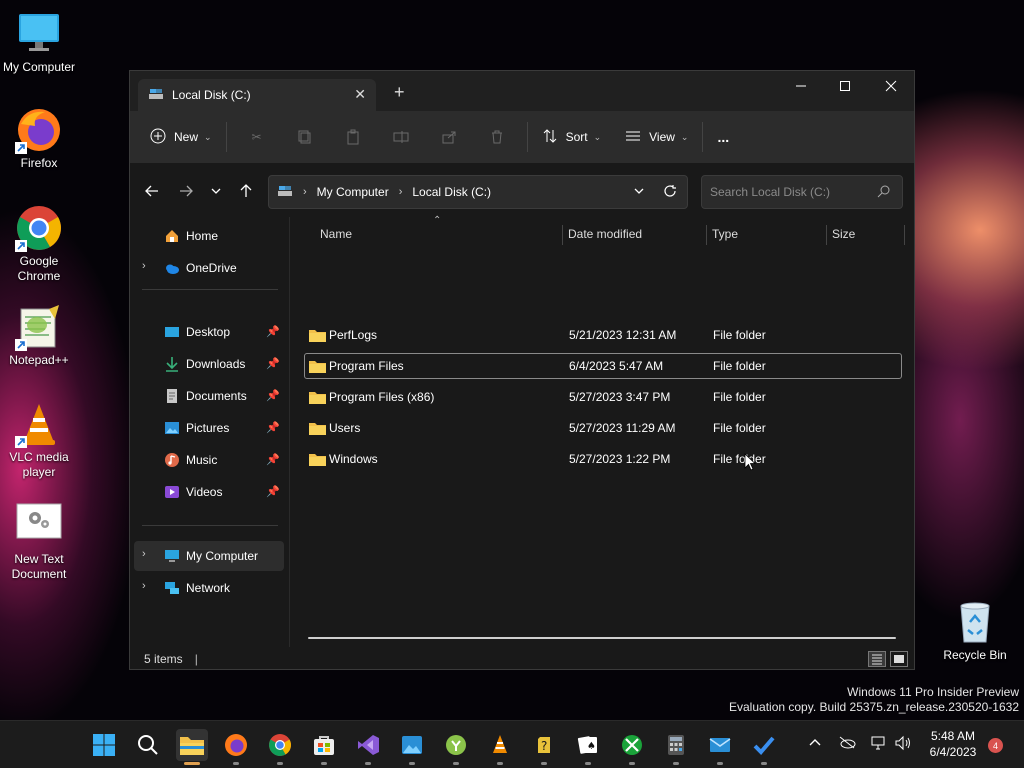  I want to click on taskbar-microsoft-store, so click(324, 747).